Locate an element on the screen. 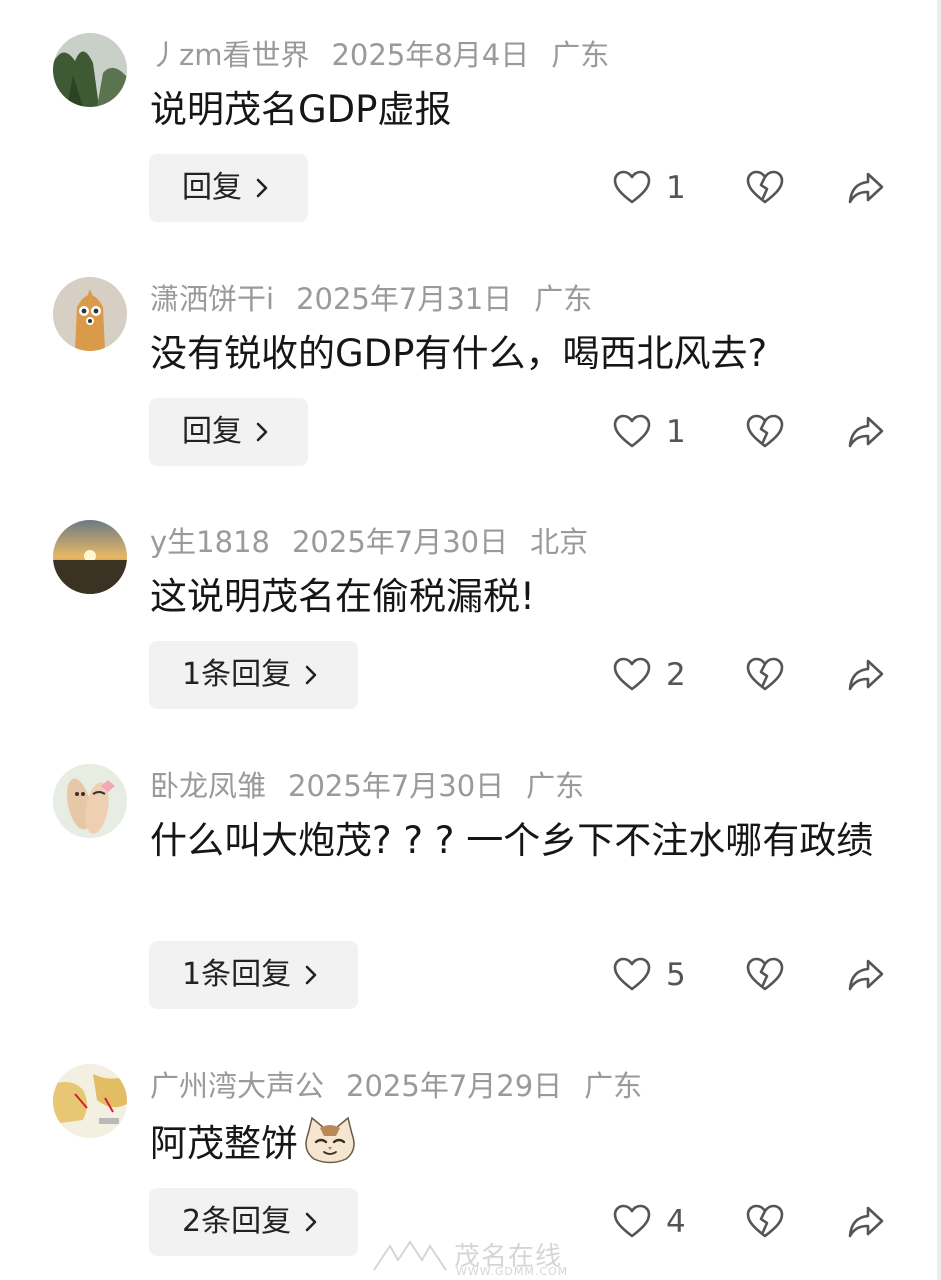  scrollbar is located at coordinates (939, 640).